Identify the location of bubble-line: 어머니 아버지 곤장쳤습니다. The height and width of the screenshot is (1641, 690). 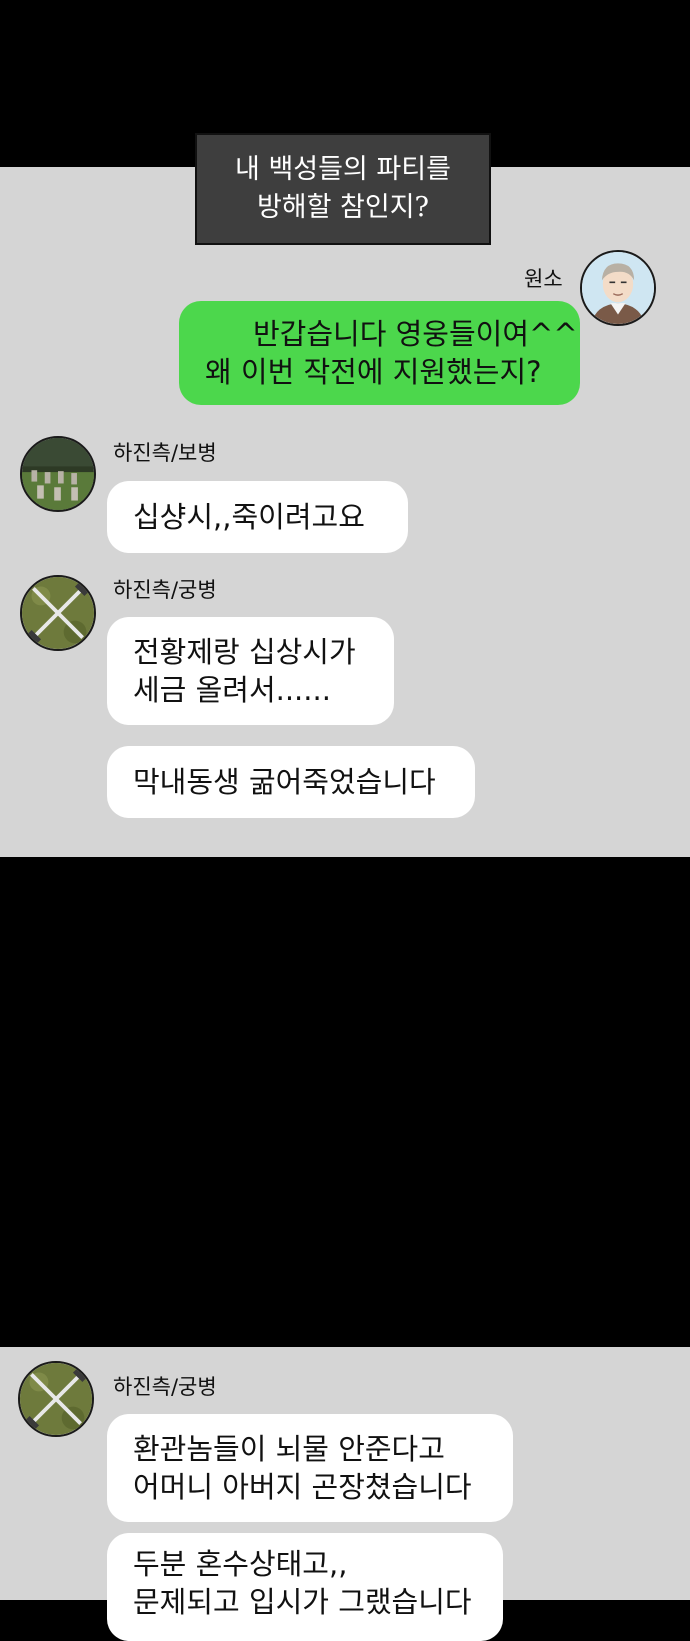
(302, 1487).